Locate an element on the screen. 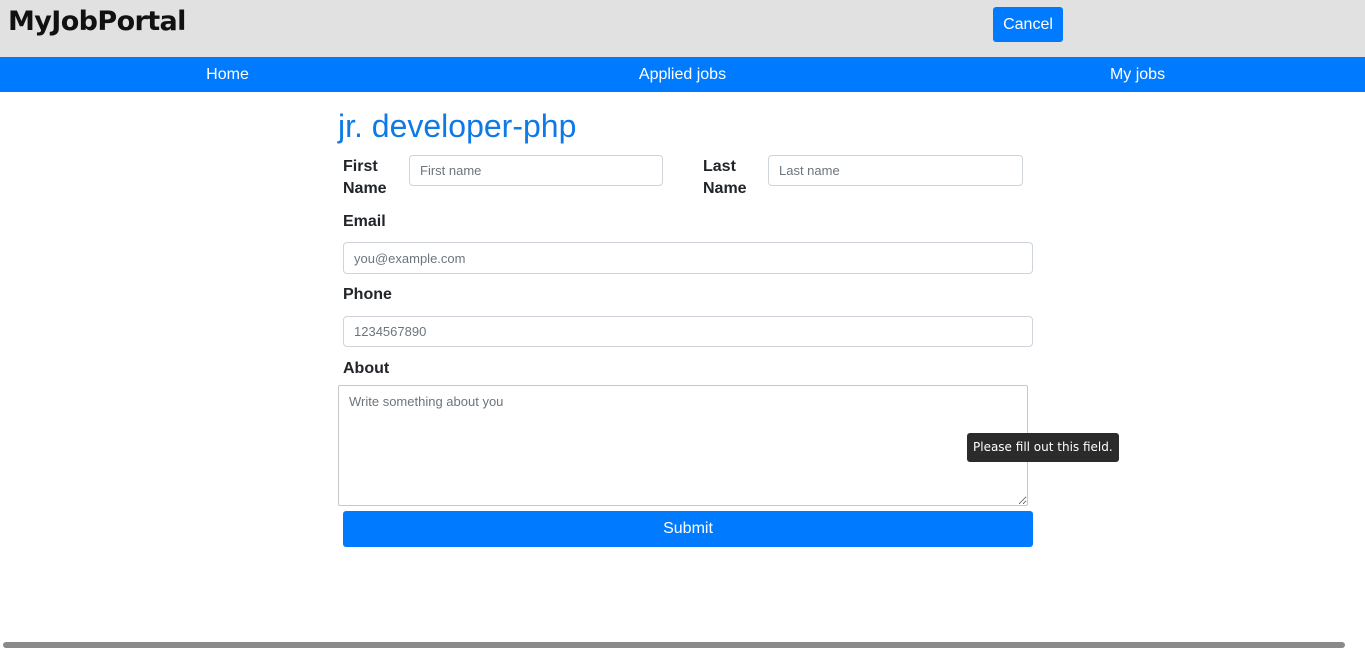 The height and width of the screenshot is (650, 1365). email-input is located at coordinates (688, 258).